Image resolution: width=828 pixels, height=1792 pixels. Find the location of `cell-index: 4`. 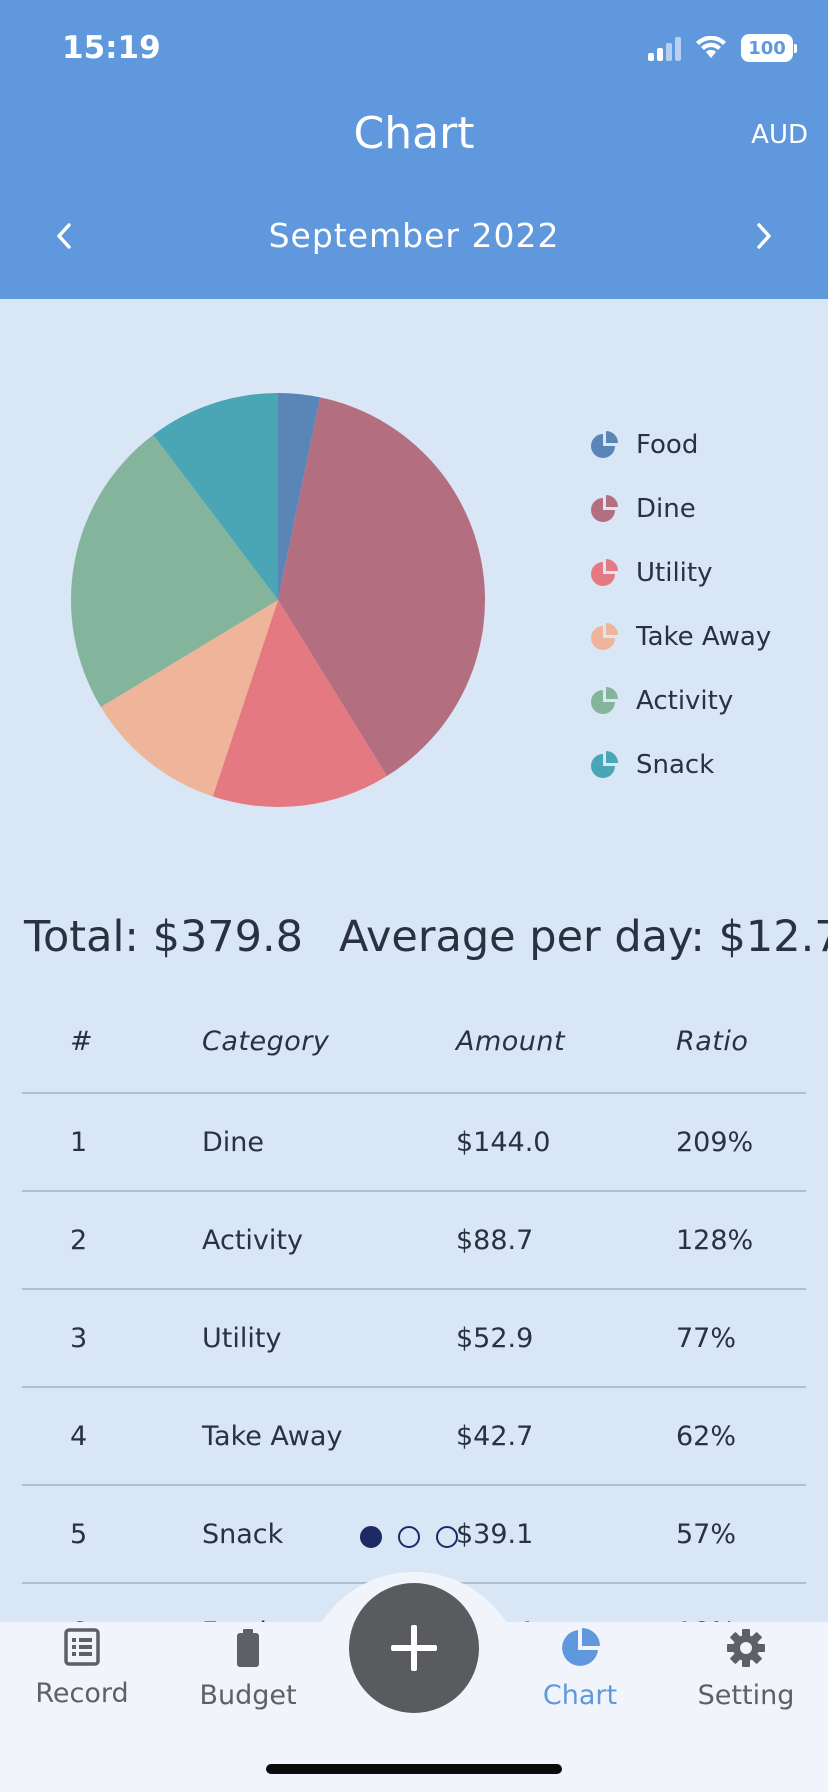

cell-index: 4 is located at coordinates (79, 1436).